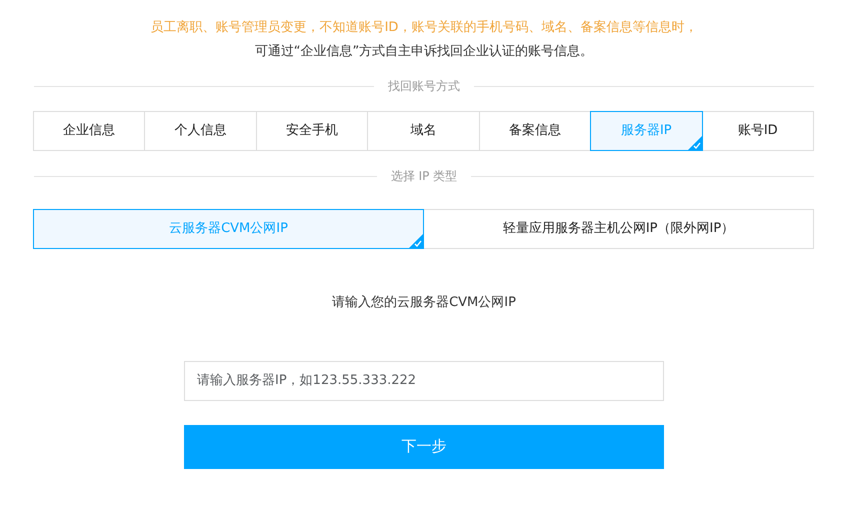 The height and width of the screenshot is (522, 848). What do you see at coordinates (89, 131) in the screenshot?
I see `option-tab: 企业信息` at bounding box center [89, 131].